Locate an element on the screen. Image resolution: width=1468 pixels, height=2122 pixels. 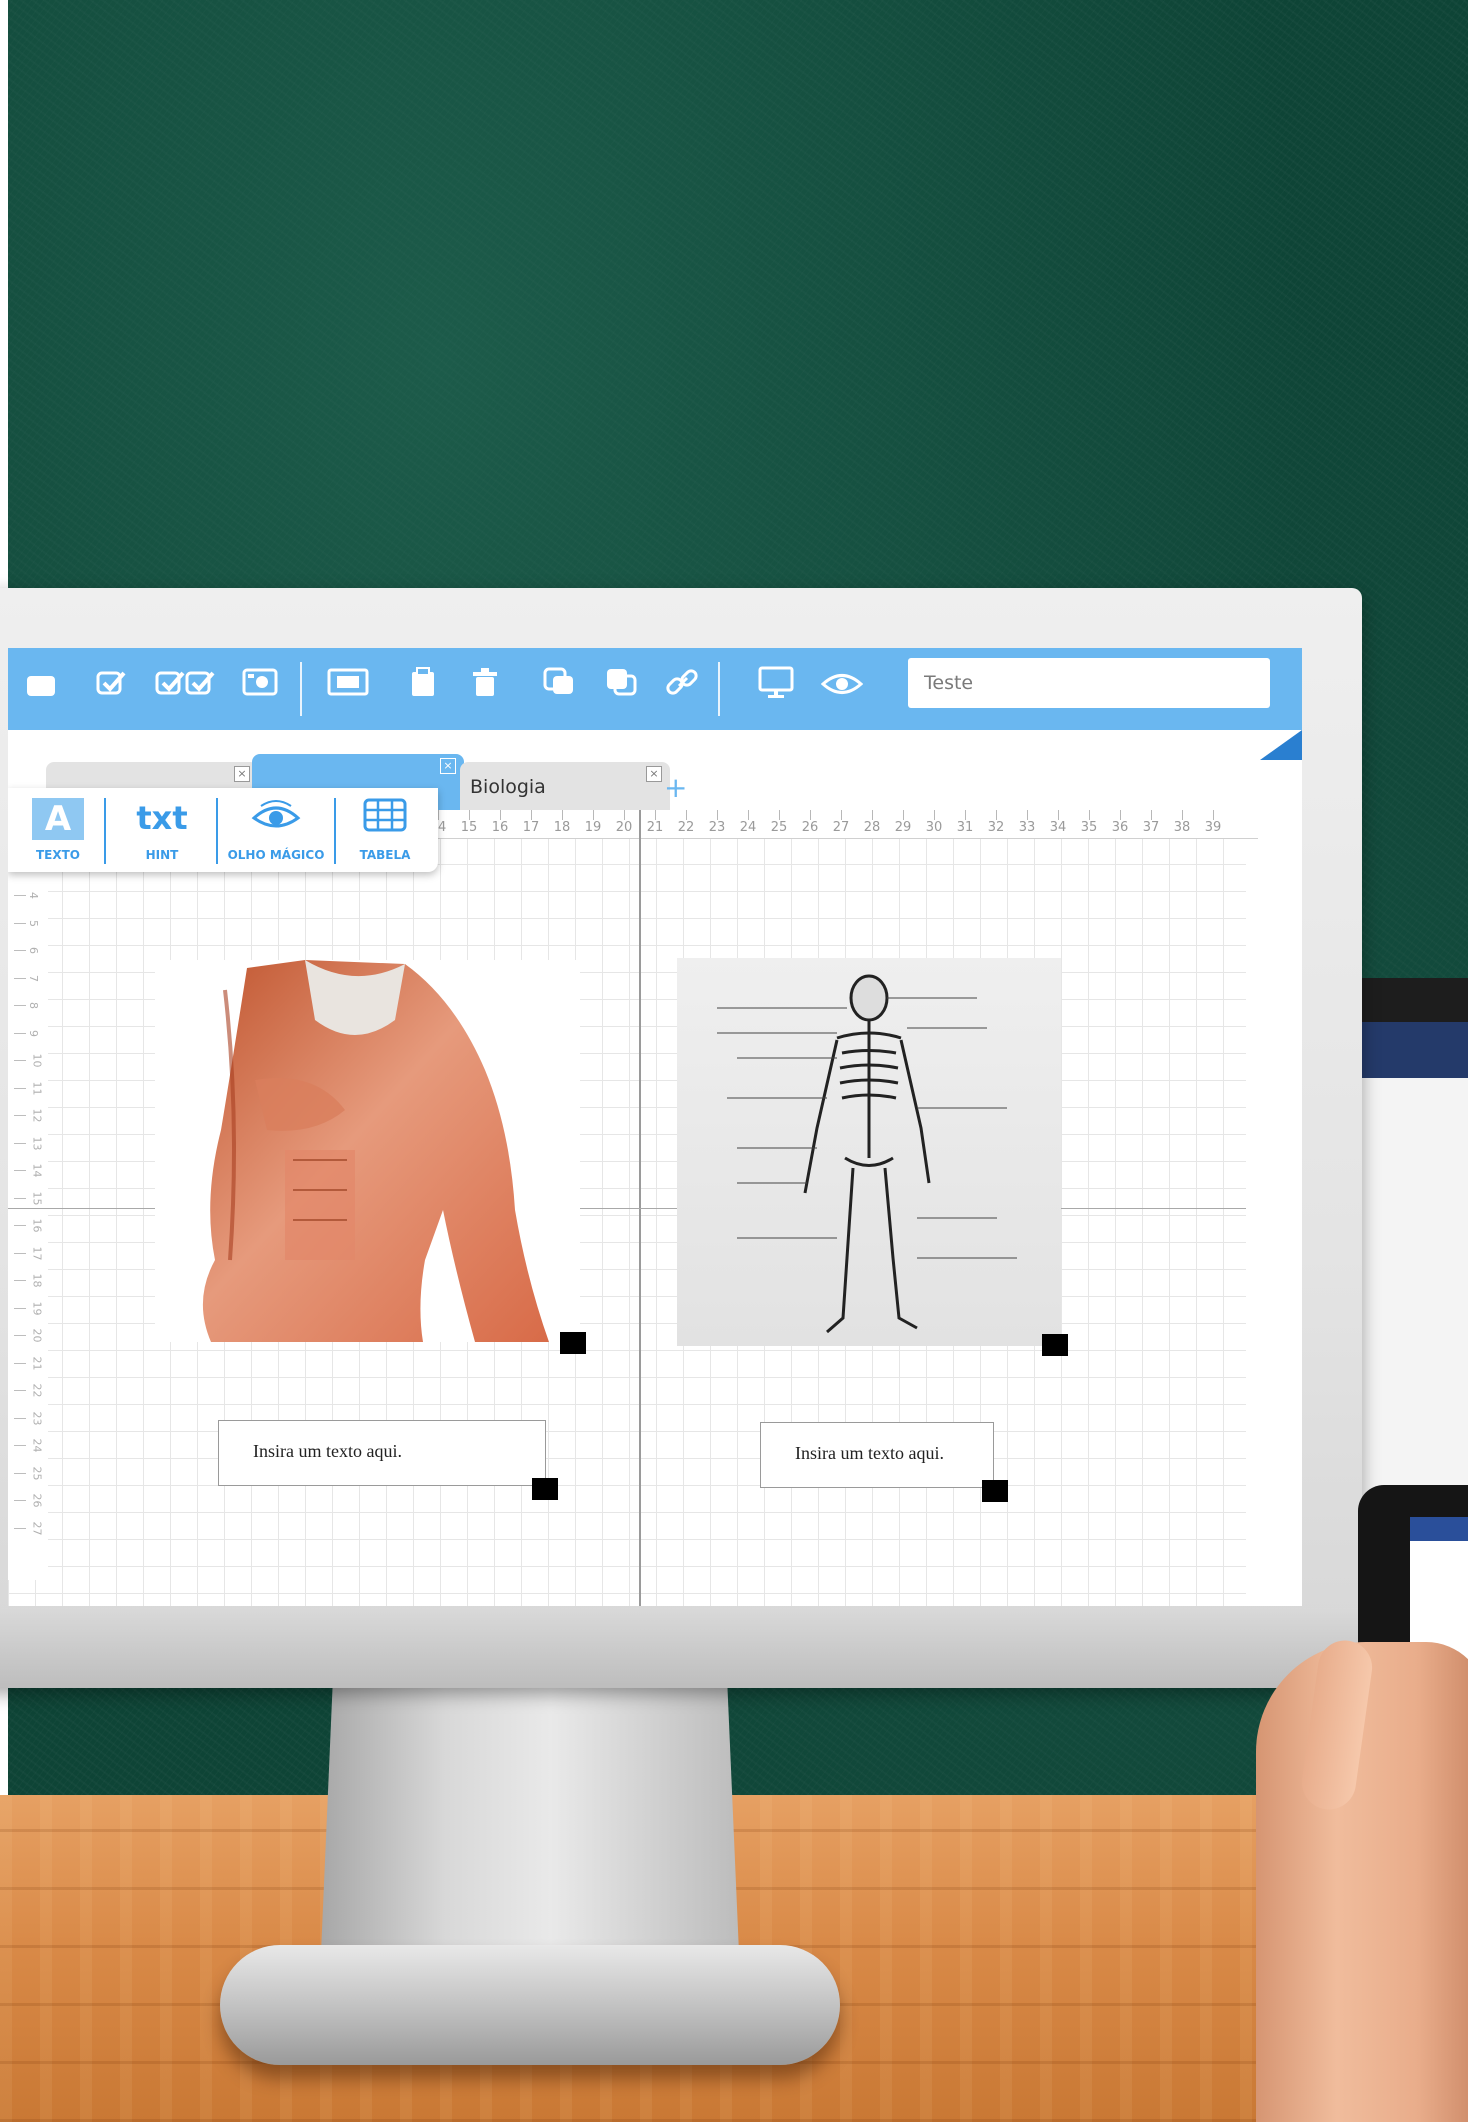
ruler-label: 31 is located at coordinates (965, 827).